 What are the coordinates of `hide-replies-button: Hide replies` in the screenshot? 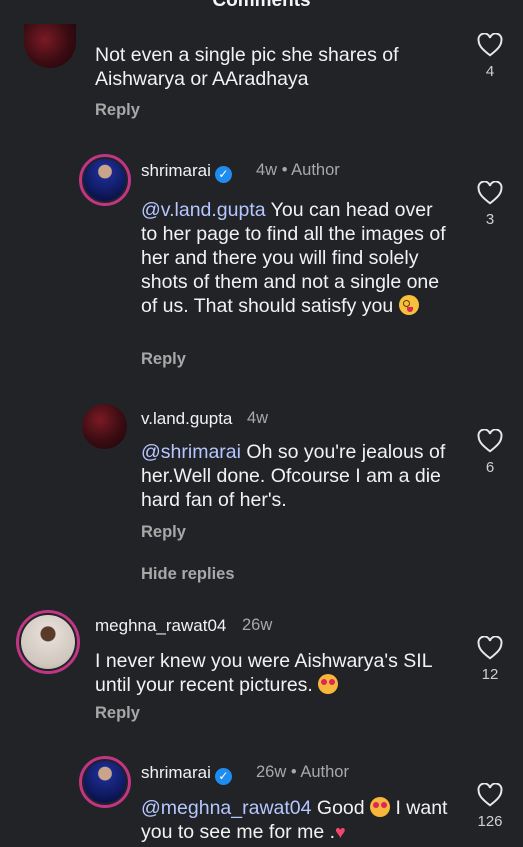 It's located at (188, 574).